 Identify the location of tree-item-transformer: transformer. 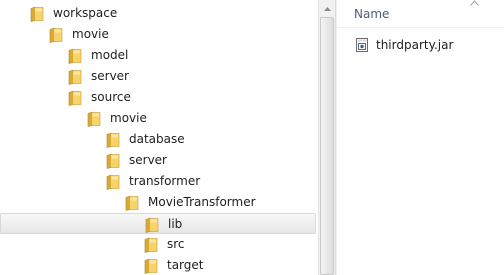
(158, 181).